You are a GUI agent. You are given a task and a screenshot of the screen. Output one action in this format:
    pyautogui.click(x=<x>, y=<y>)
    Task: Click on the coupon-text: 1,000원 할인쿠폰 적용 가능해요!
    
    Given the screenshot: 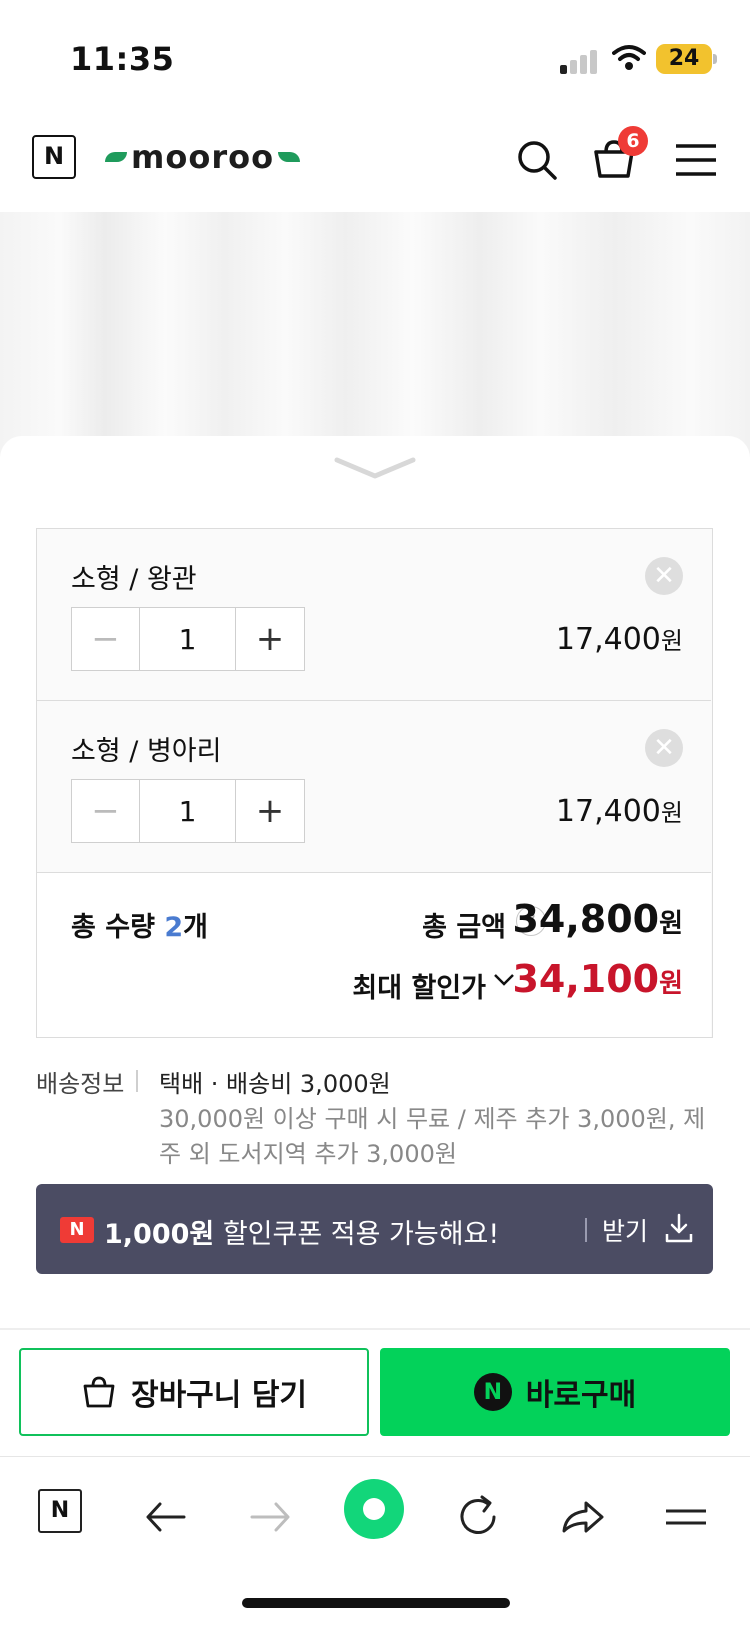 What is the action you would take?
    pyautogui.click(x=302, y=1234)
    